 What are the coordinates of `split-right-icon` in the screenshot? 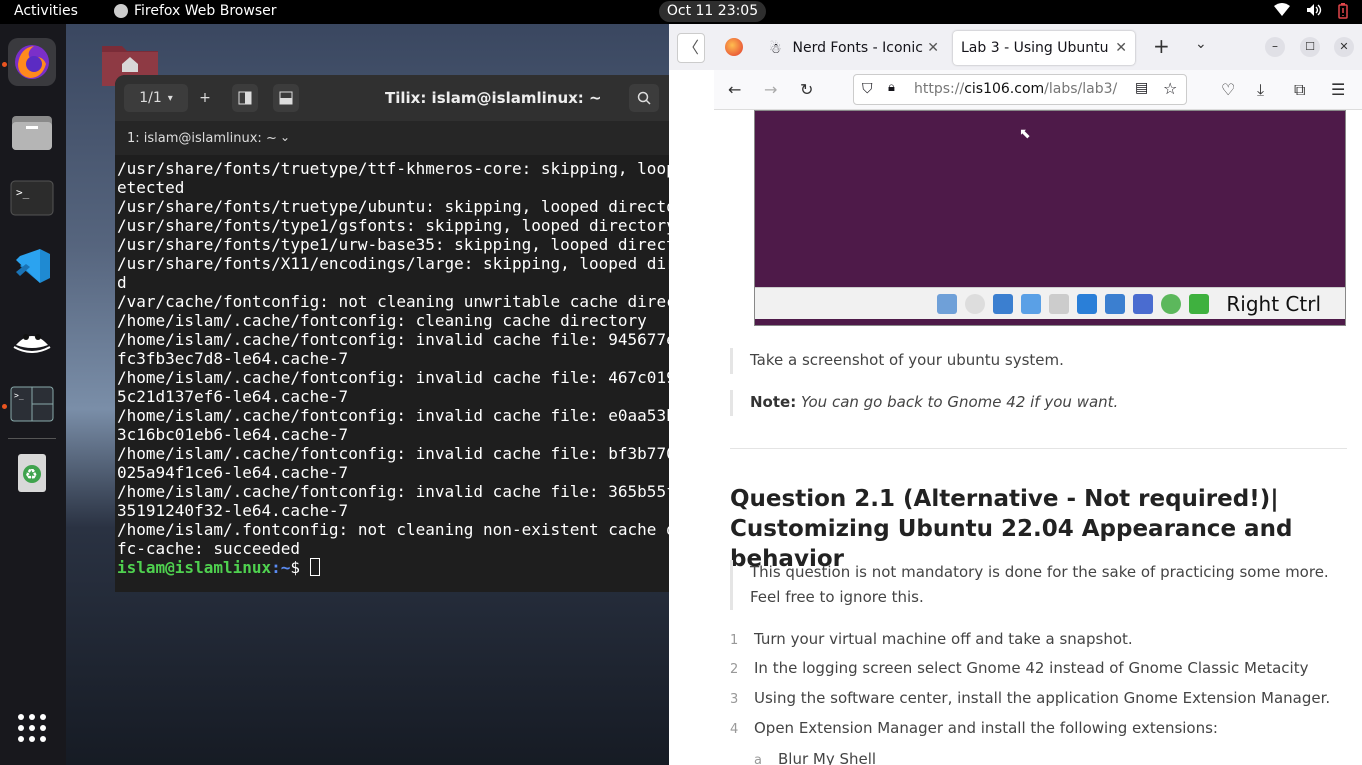 It's located at (245, 98).